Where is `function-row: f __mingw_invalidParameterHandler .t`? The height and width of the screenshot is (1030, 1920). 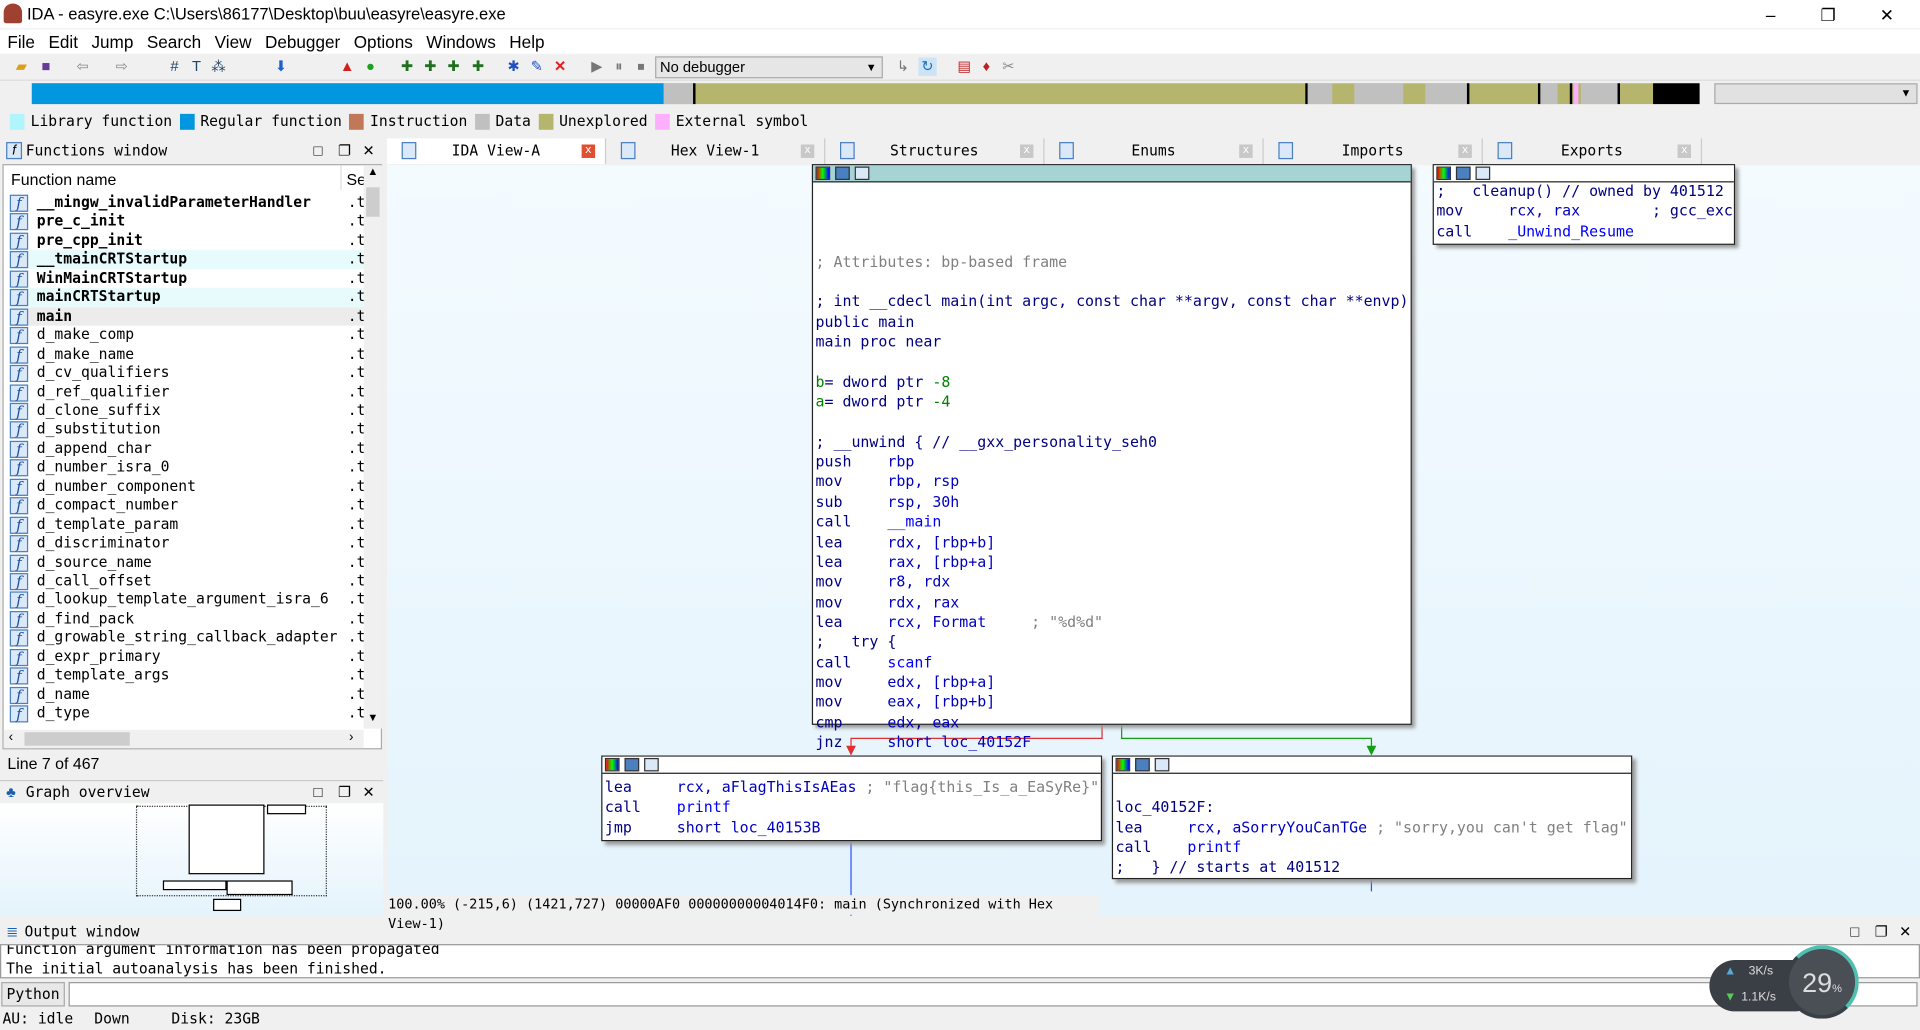 function-row: f __mingw_invalidParameterHandler .t is located at coordinates (187, 202).